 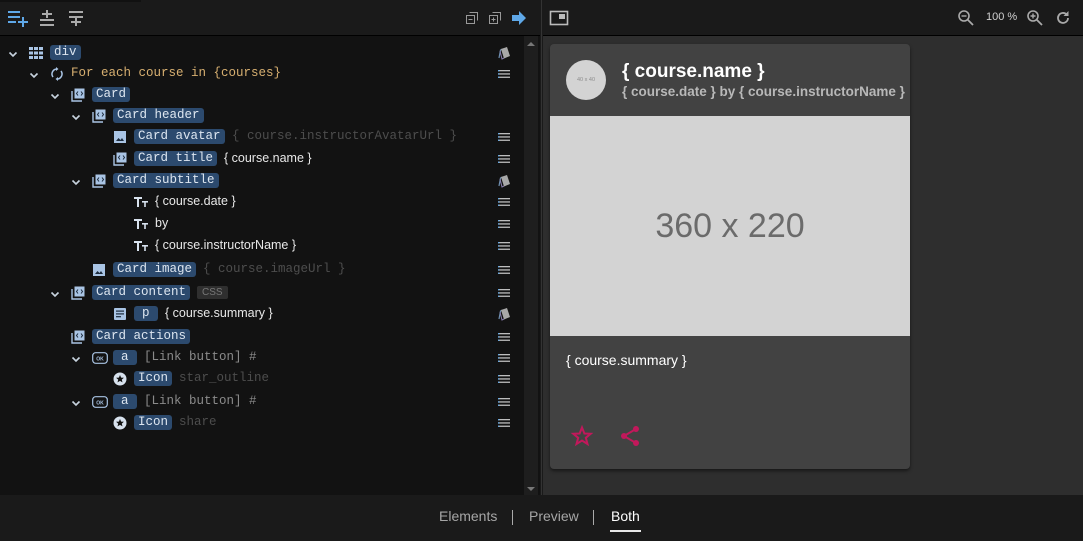 What do you see at coordinates (47, 18) in the screenshot?
I see `insert-between-button` at bounding box center [47, 18].